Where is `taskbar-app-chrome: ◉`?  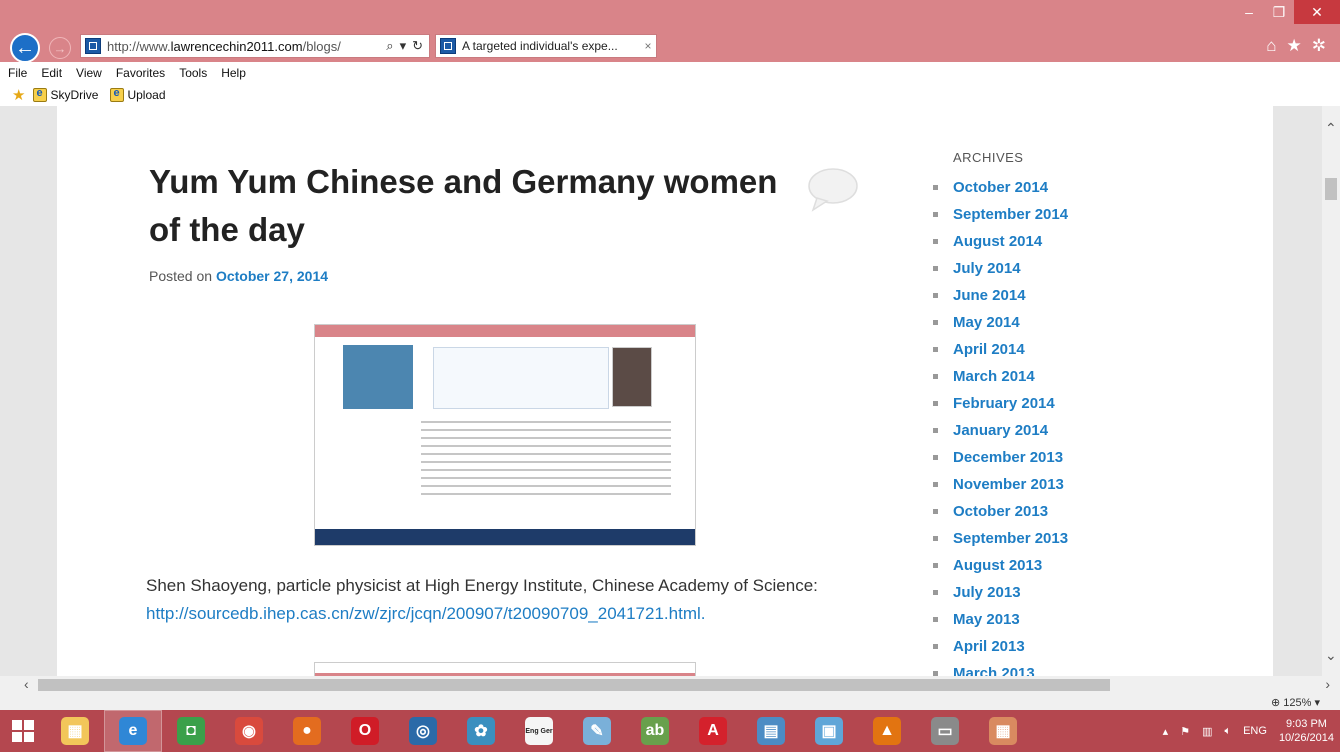
taskbar-app-chrome: ◉ is located at coordinates (249, 731).